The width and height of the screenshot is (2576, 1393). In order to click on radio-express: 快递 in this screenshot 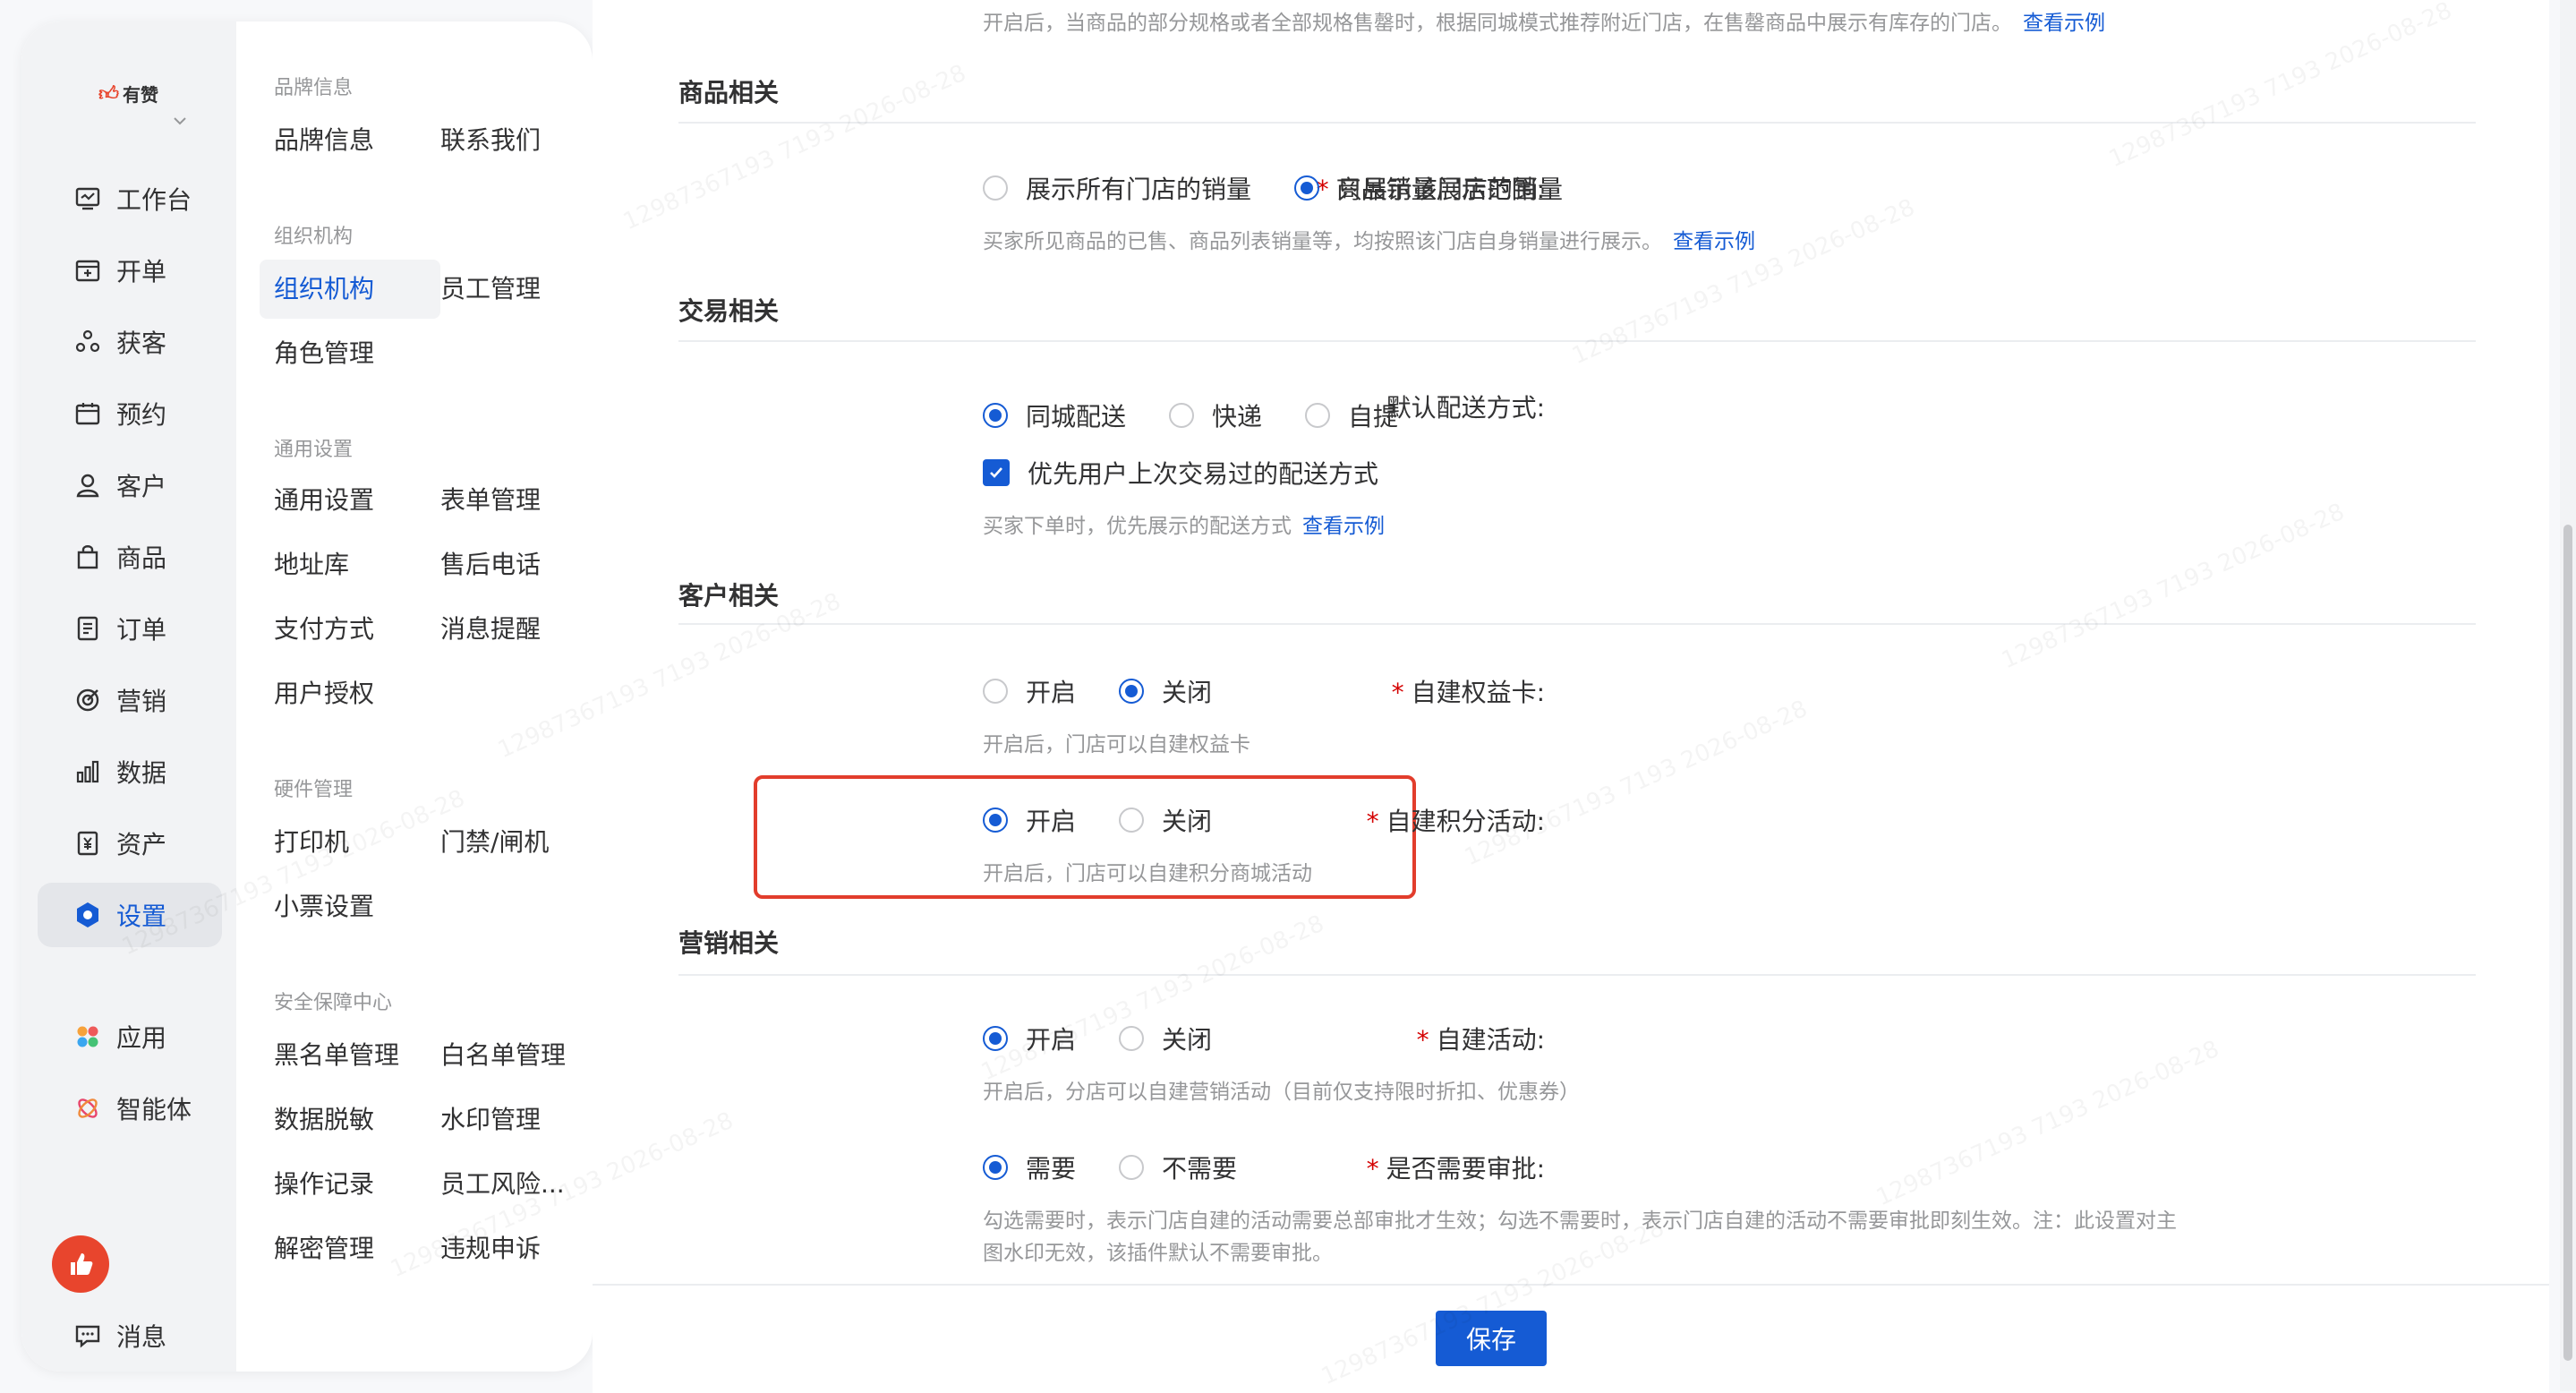, I will do `click(1215, 415)`.